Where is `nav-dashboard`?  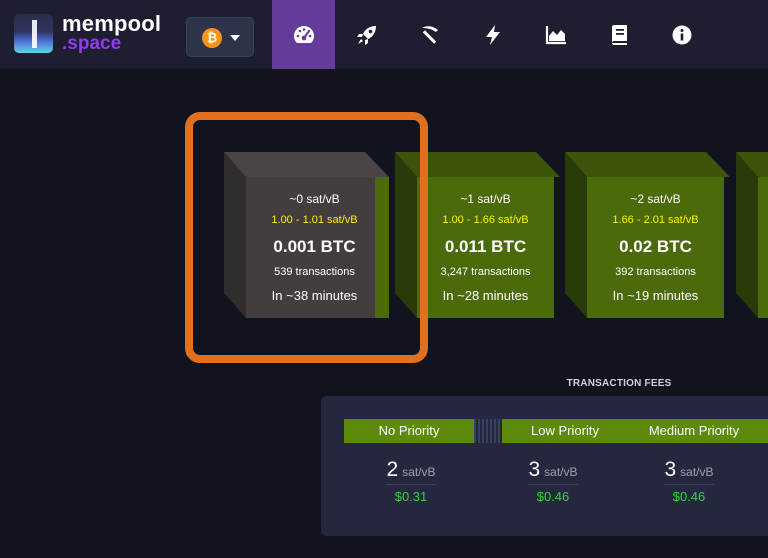 nav-dashboard is located at coordinates (303, 34).